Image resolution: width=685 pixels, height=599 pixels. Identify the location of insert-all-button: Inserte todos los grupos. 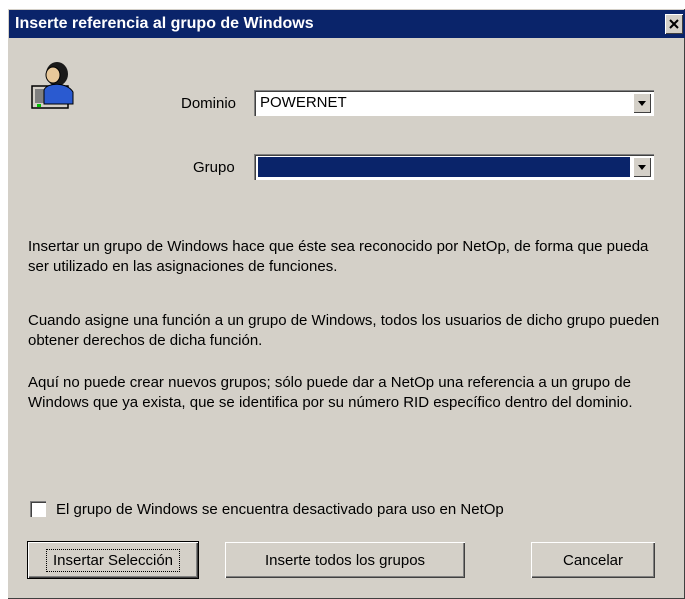
(345, 560).